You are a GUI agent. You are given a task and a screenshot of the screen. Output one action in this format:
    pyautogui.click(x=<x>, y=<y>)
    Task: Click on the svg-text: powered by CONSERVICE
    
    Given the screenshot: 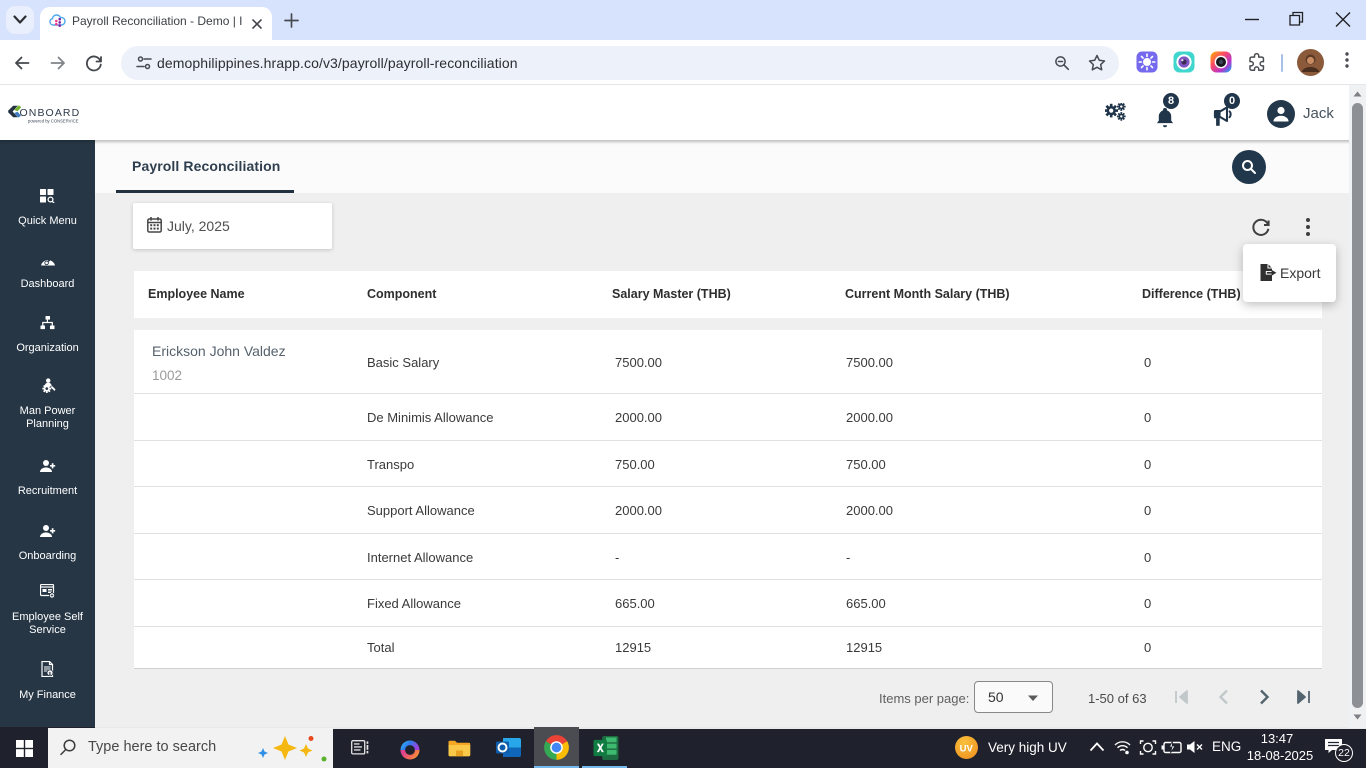 What is the action you would take?
    pyautogui.click(x=53, y=121)
    